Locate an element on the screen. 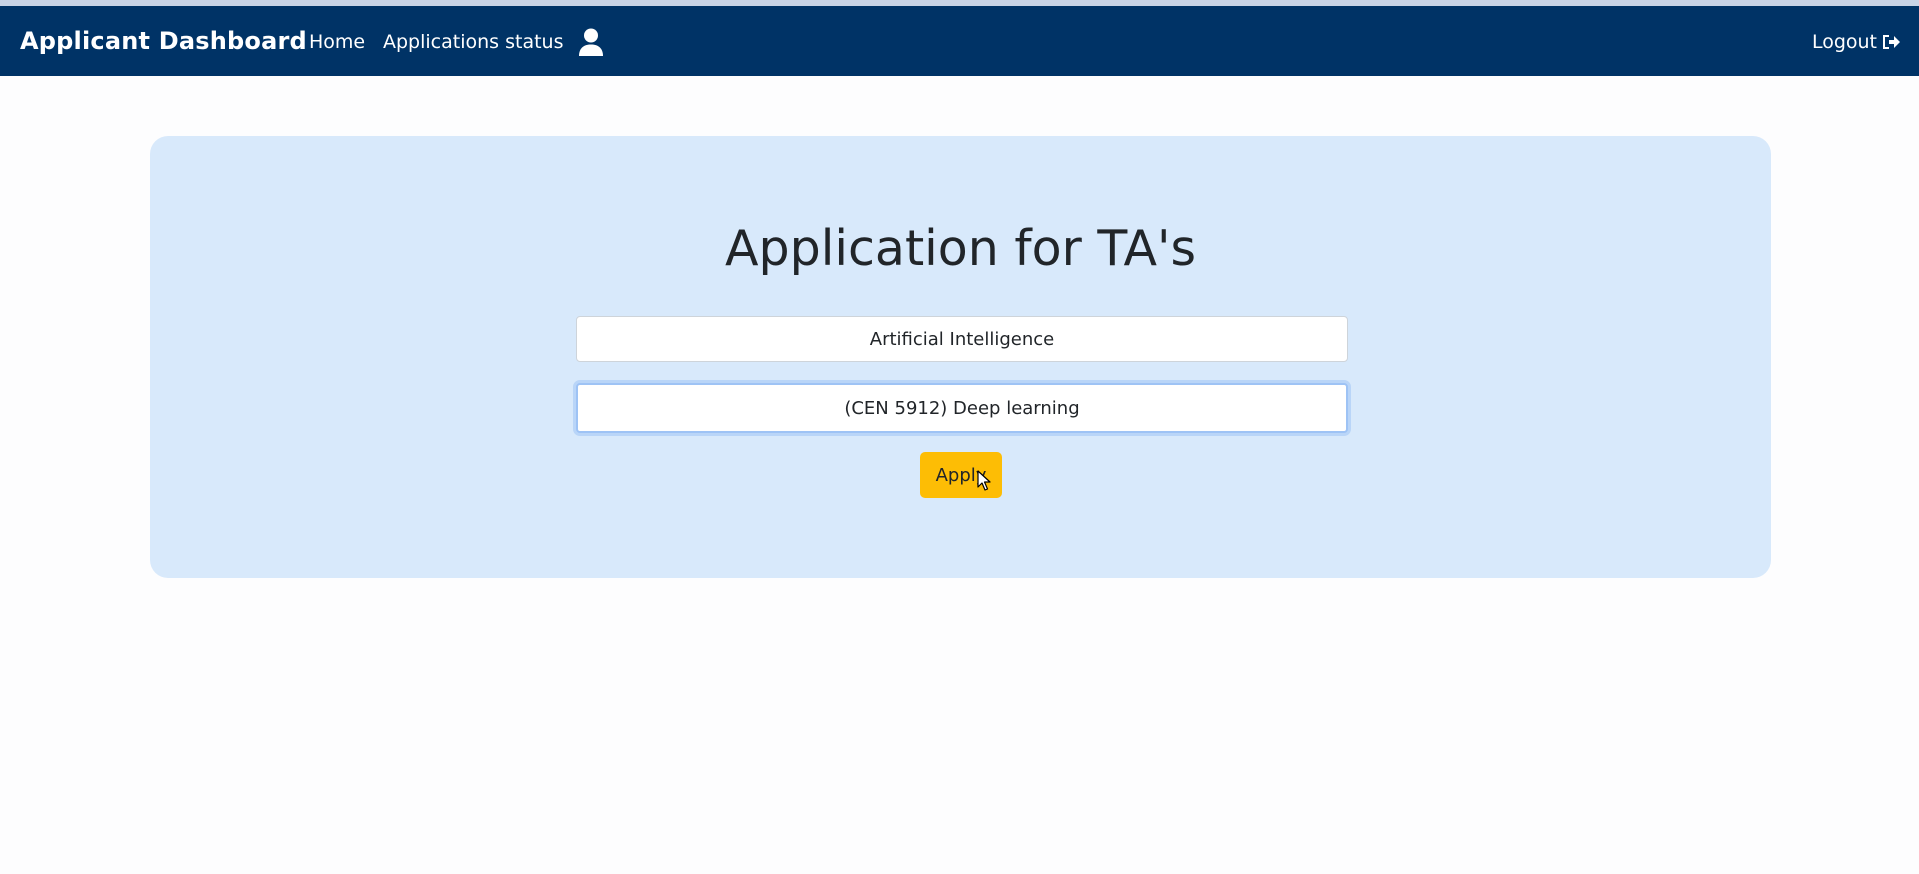 The image size is (1919, 874). logout-button: Logout is located at coordinates (1856, 42).